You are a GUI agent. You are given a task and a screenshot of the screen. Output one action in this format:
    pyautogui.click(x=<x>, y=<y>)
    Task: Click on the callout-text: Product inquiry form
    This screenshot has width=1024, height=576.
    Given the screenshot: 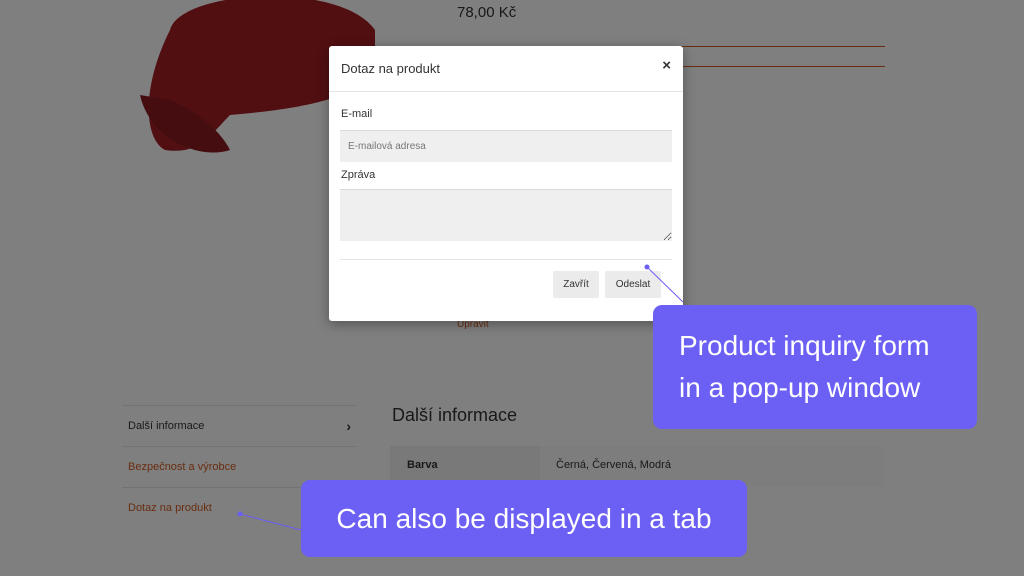 What is the action you would take?
    pyautogui.click(x=804, y=345)
    